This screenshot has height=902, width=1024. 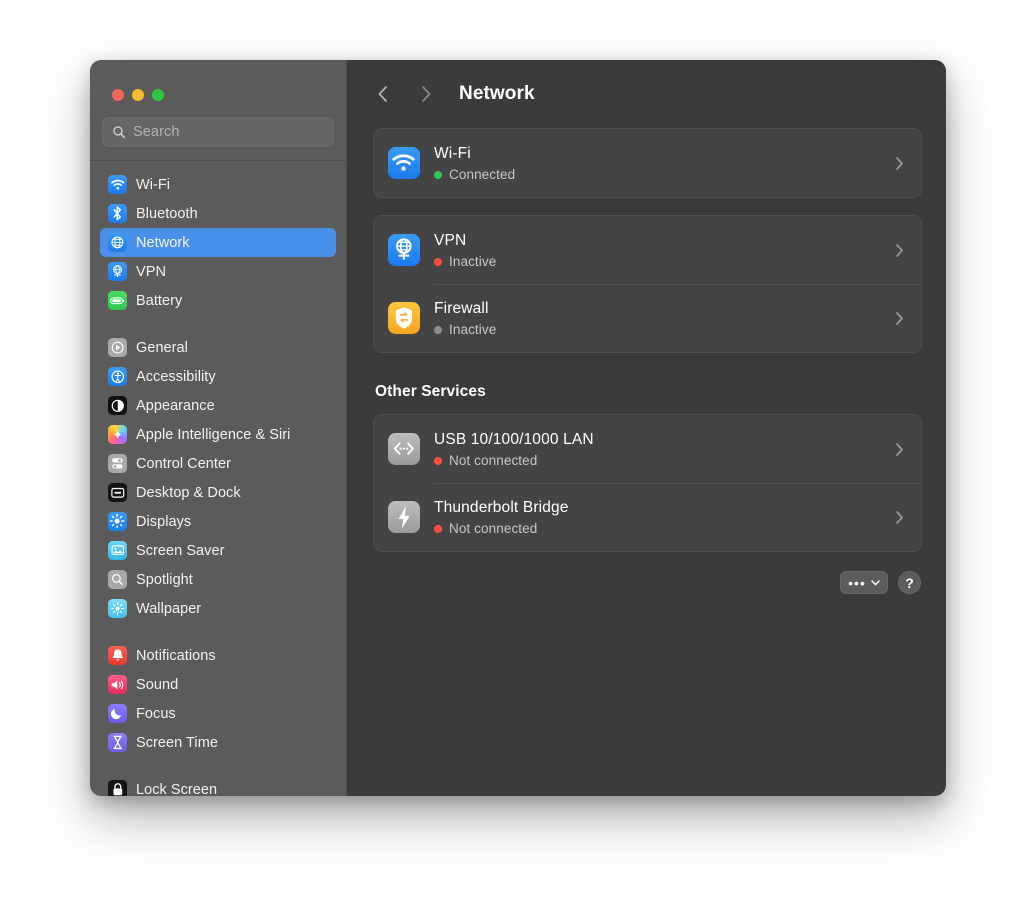 I want to click on screen-saver-icon, so click(x=117, y=550).